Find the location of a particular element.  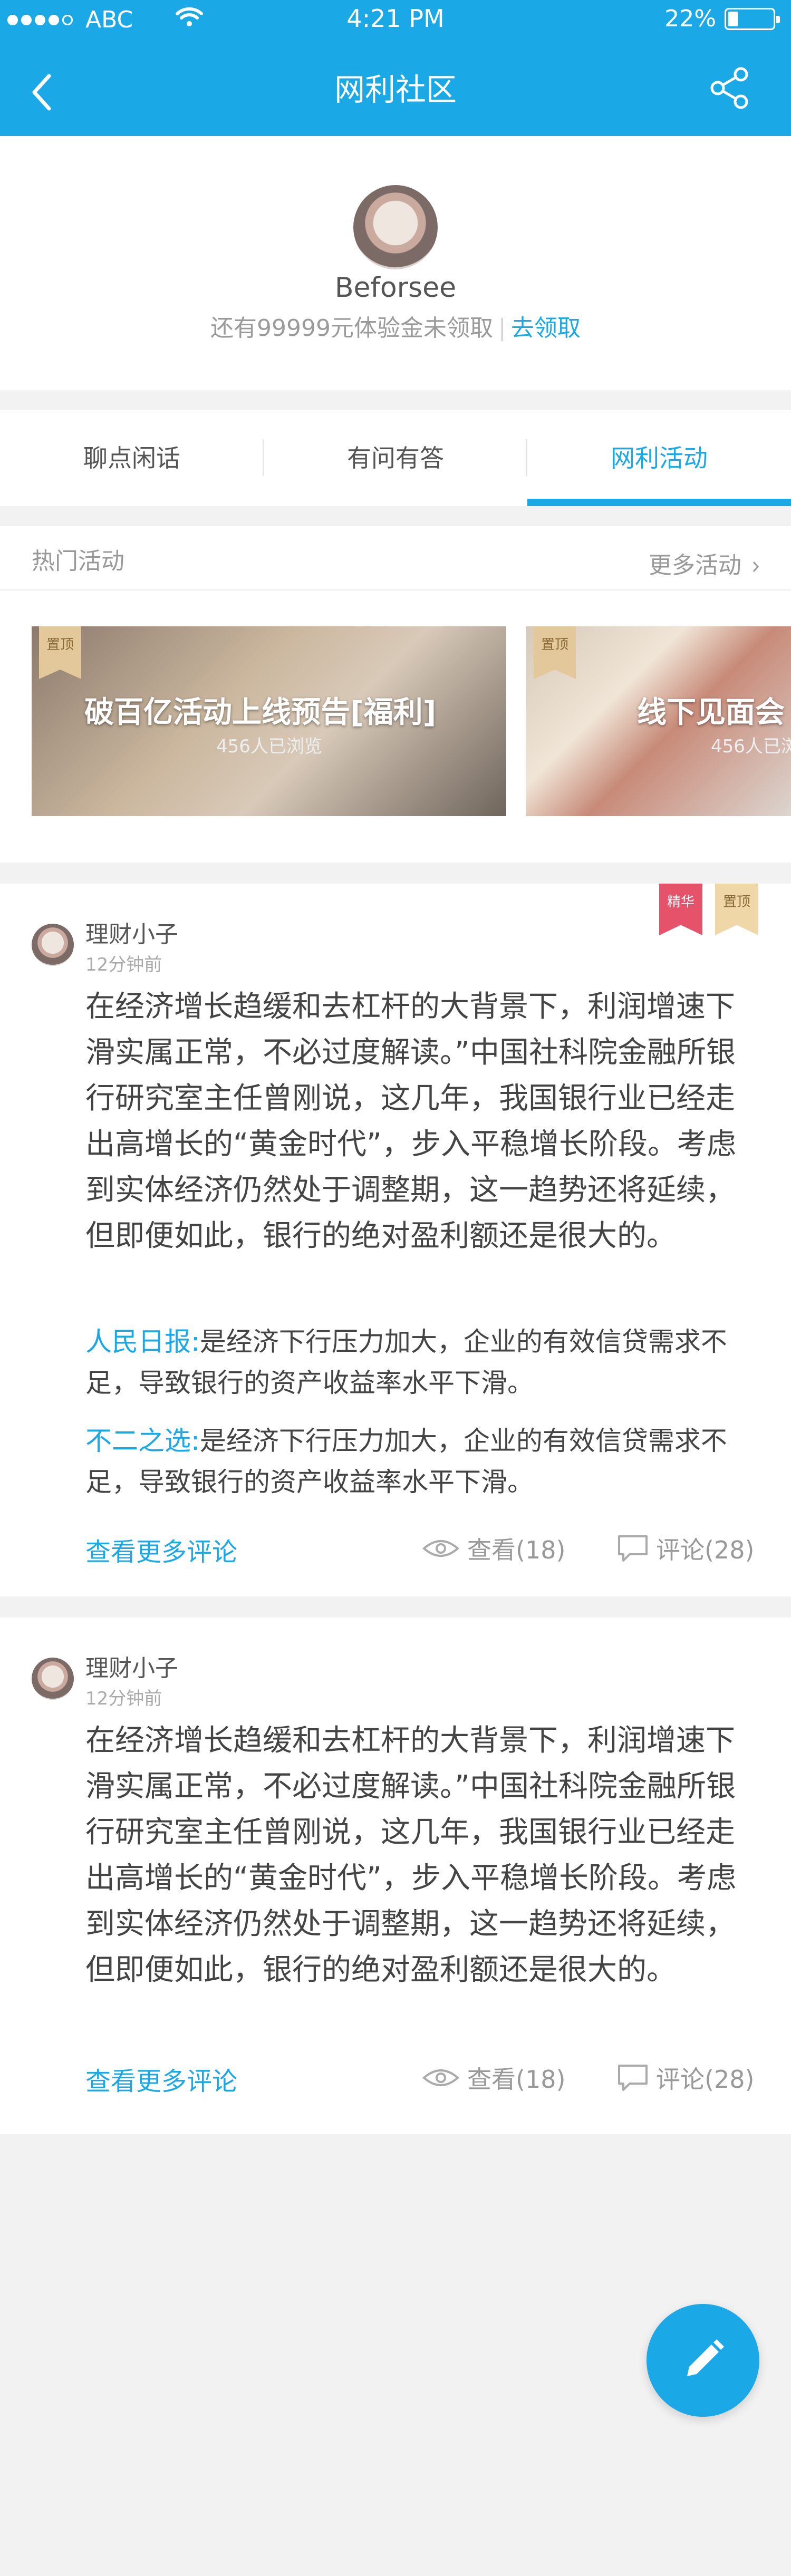

tab-chat: 聊点闲话 is located at coordinates (132, 458).